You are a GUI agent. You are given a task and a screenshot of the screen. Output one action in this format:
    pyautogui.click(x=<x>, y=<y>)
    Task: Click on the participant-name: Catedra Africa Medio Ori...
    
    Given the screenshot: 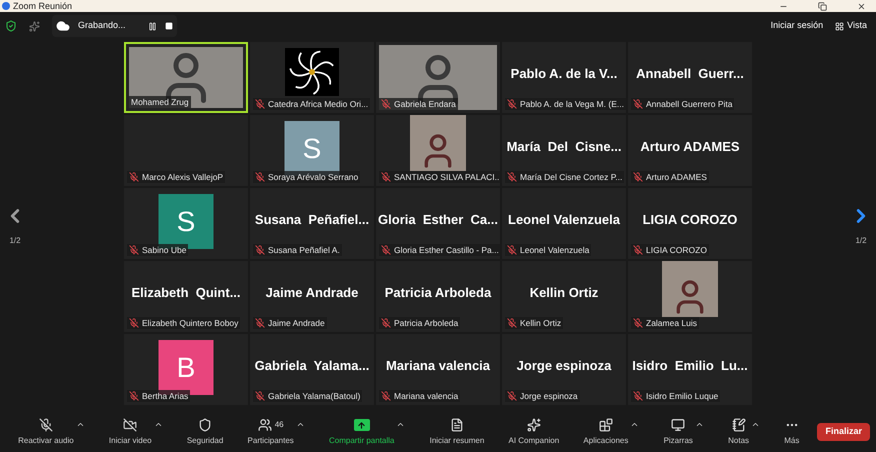 What is the action you would take?
    pyautogui.click(x=318, y=104)
    